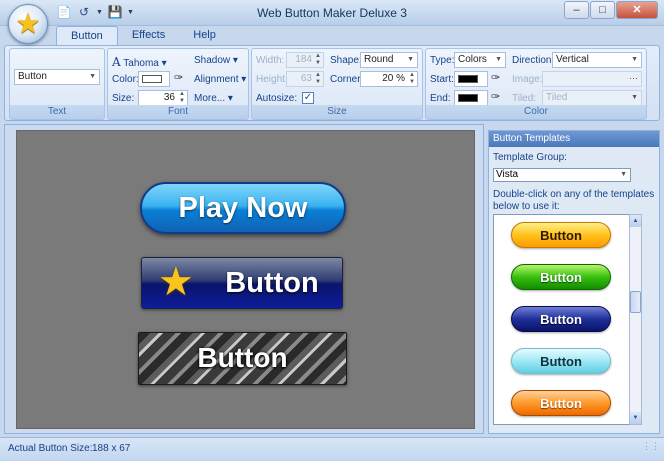  What do you see at coordinates (125, 79) in the screenshot?
I see `font-color-label: Color:` at bounding box center [125, 79].